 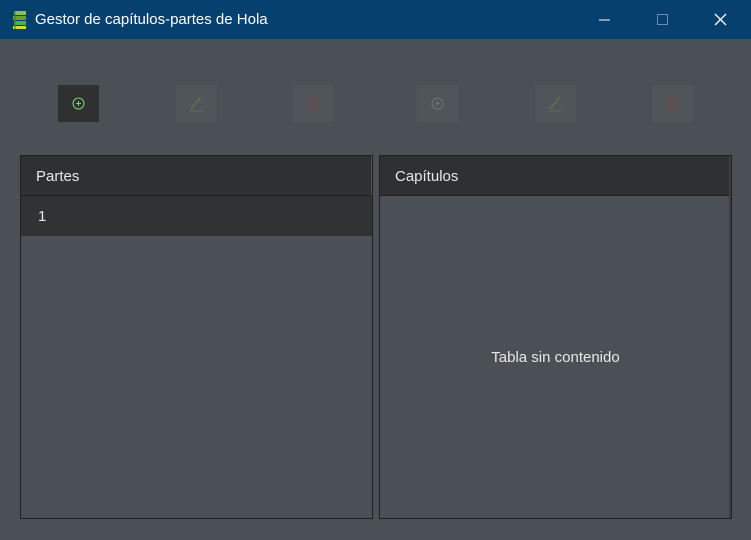 I want to click on close-icon, so click(x=720, y=19).